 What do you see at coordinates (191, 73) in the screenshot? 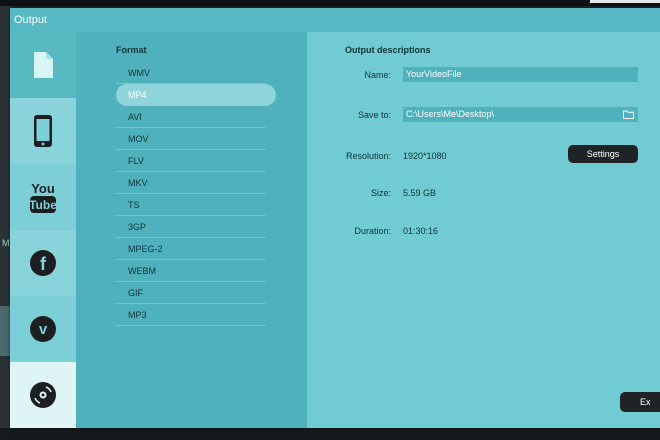
I see `format-item-wmv: WMV` at bounding box center [191, 73].